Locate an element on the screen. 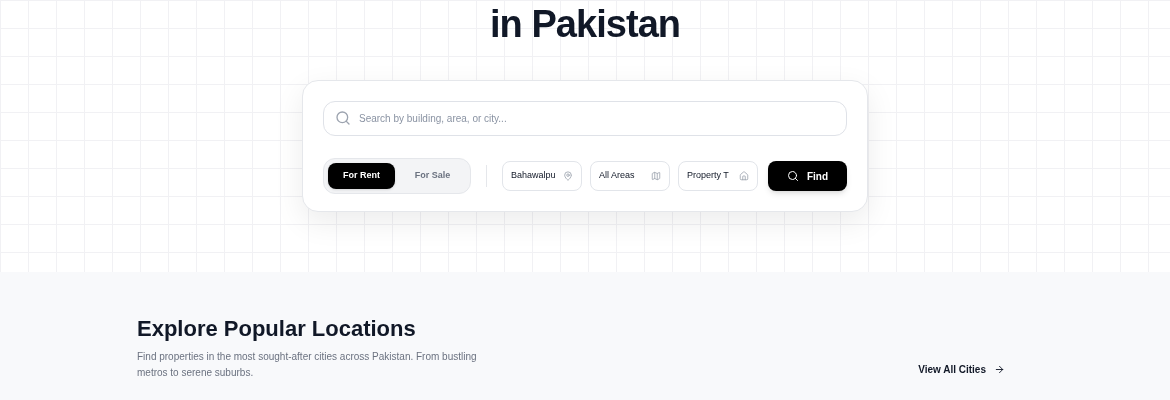 This screenshot has height=400, width=1170. toggle-tab: For Rent is located at coordinates (361, 176).